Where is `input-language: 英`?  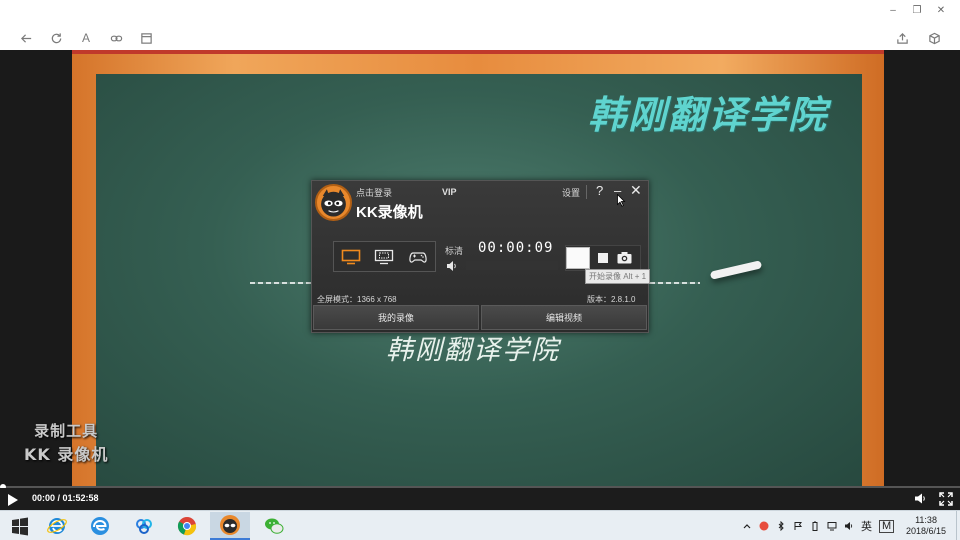 input-language: 英 is located at coordinates (866, 526).